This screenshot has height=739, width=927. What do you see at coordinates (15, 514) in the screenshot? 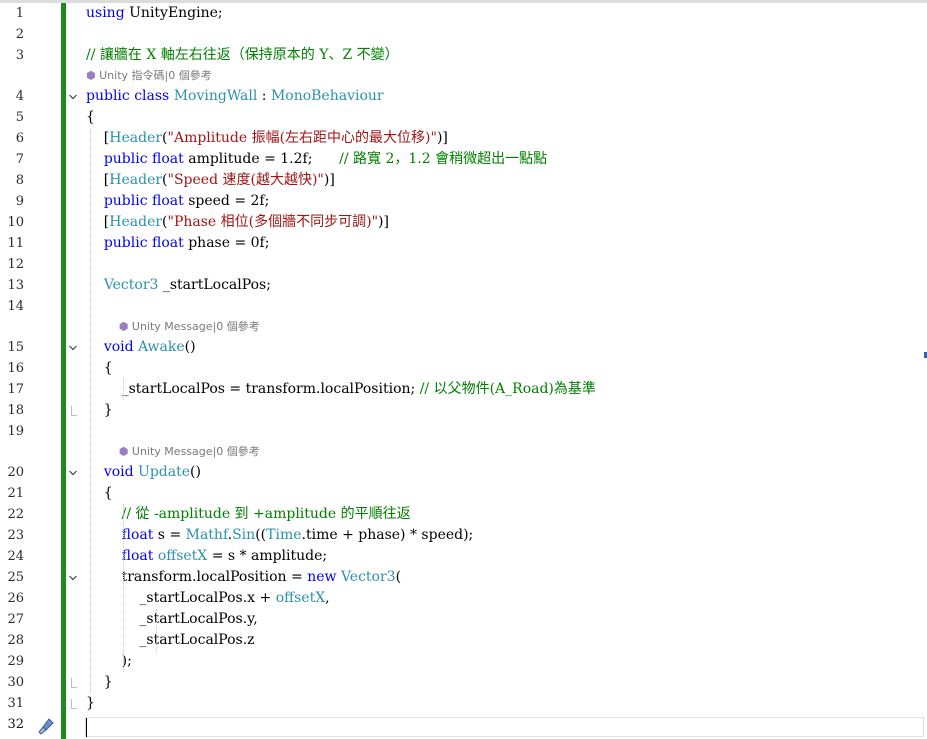
I see `line-number: 22` at bounding box center [15, 514].